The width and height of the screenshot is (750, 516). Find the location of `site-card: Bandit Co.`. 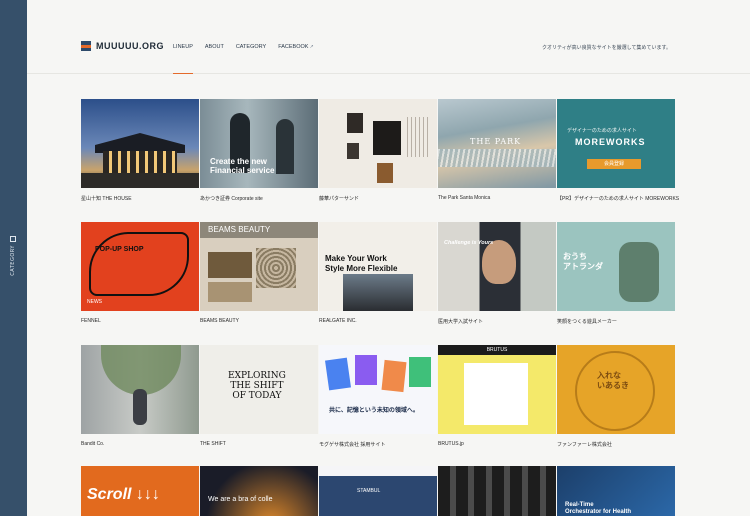

site-card: Bandit Co. is located at coordinates (140, 406).